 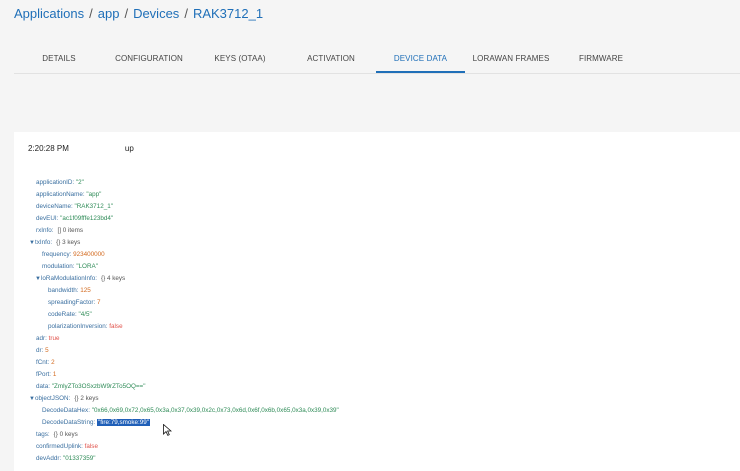 I want to click on tree-meta: [] 0 items, so click(x=70, y=230).